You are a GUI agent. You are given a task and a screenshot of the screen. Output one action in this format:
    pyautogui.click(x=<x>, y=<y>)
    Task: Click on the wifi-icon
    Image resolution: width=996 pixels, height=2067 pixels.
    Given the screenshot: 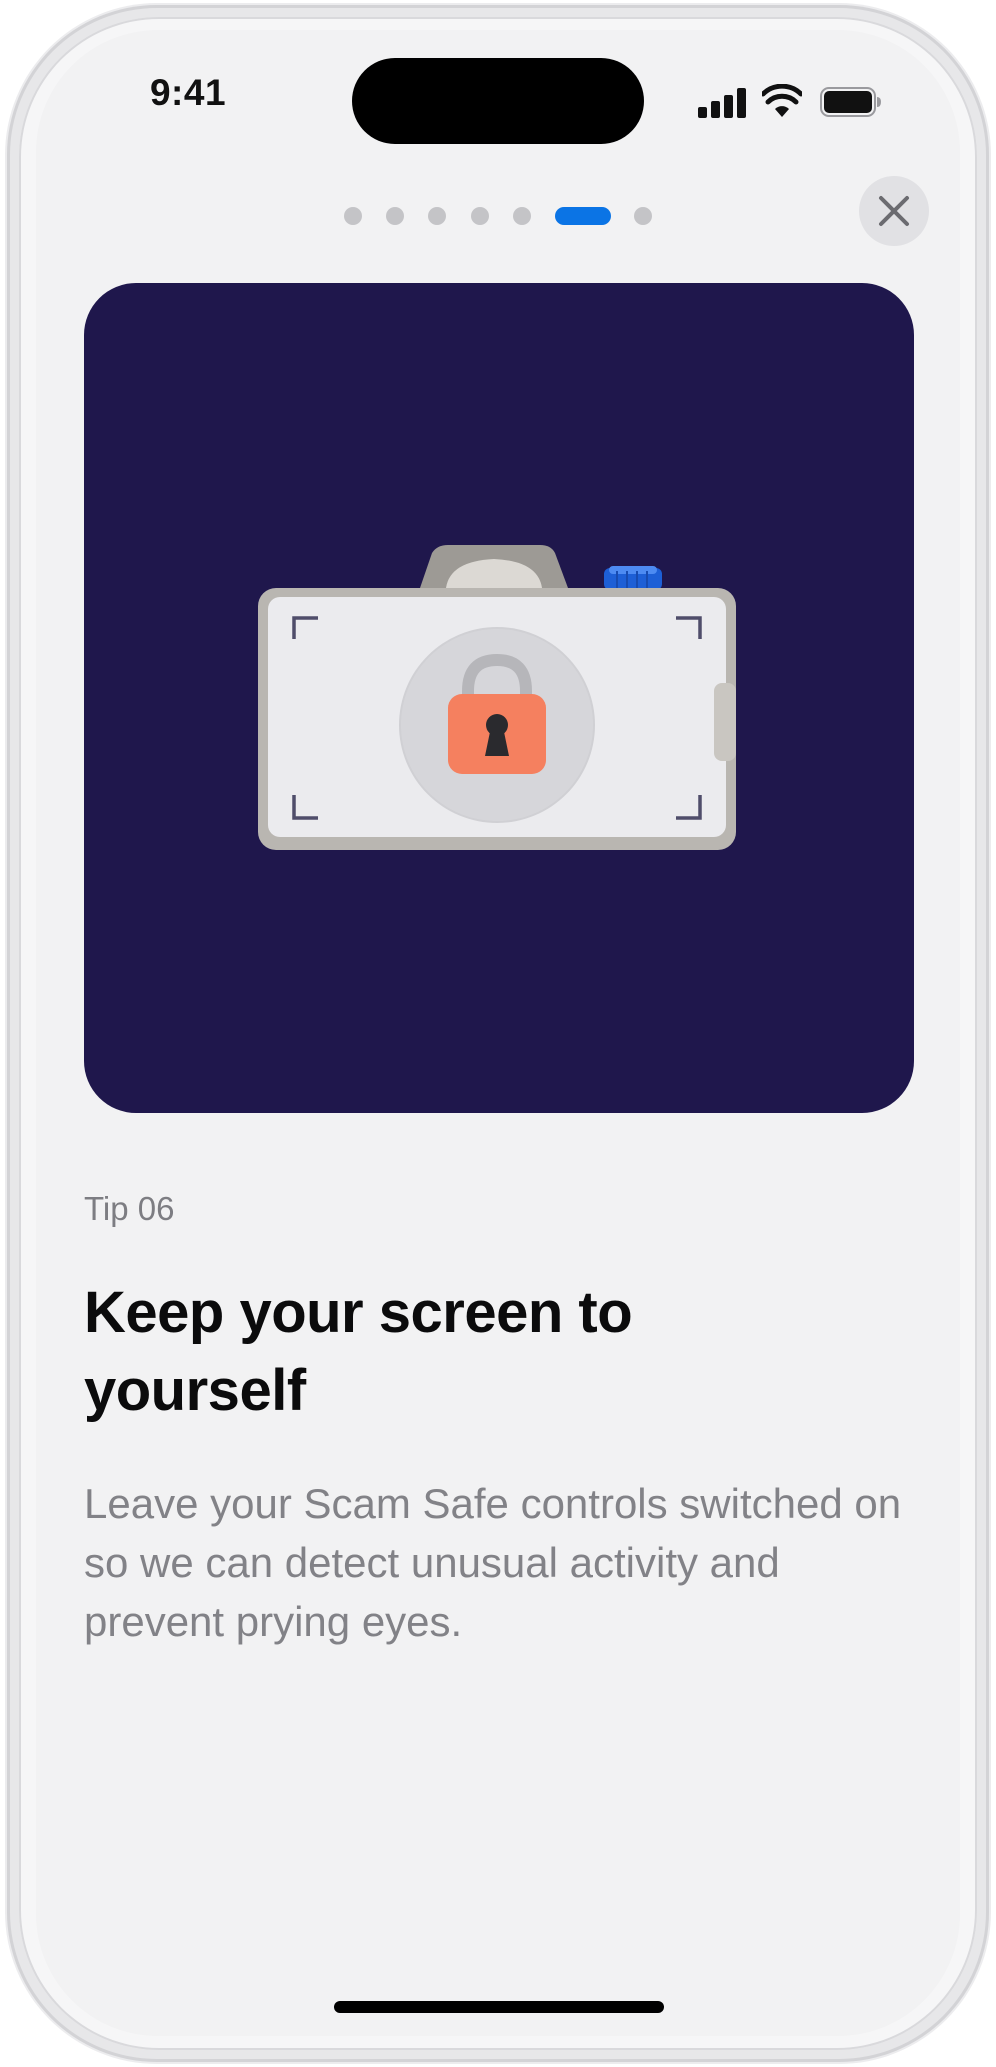 What is the action you would take?
    pyautogui.click(x=782, y=100)
    